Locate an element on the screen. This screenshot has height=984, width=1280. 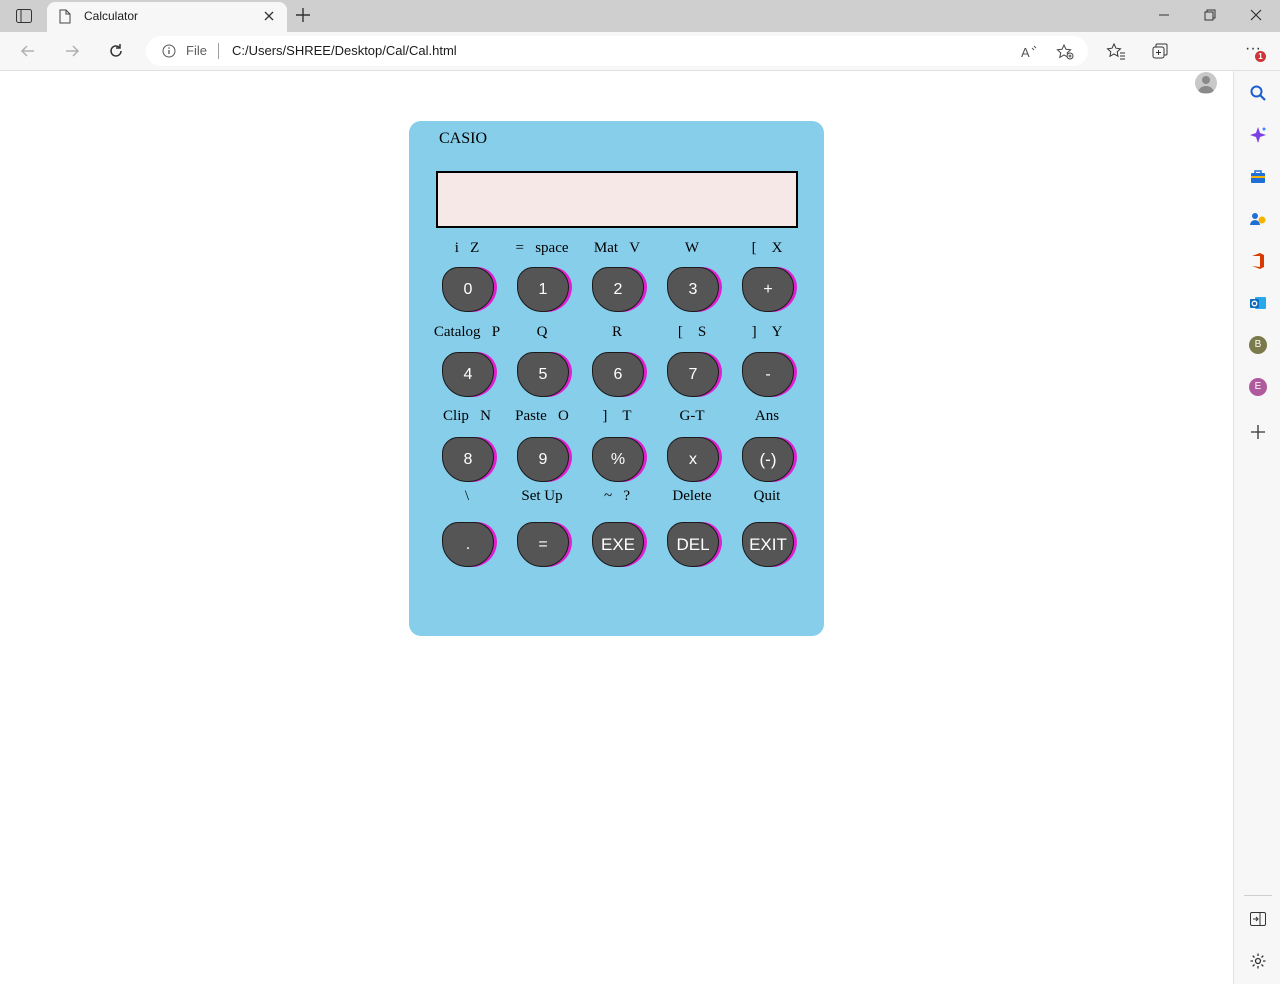
key-2-button: 2 is located at coordinates (618, 289).